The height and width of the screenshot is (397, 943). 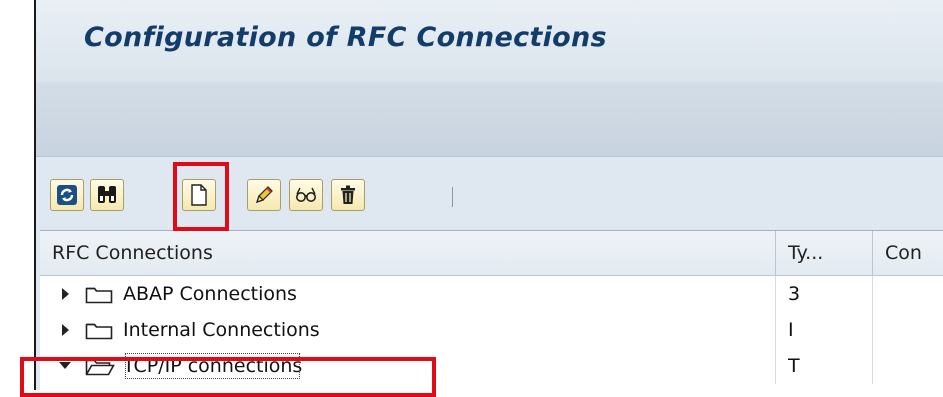 What do you see at coordinates (824, 366) in the screenshot?
I see `type-cell: T` at bounding box center [824, 366].